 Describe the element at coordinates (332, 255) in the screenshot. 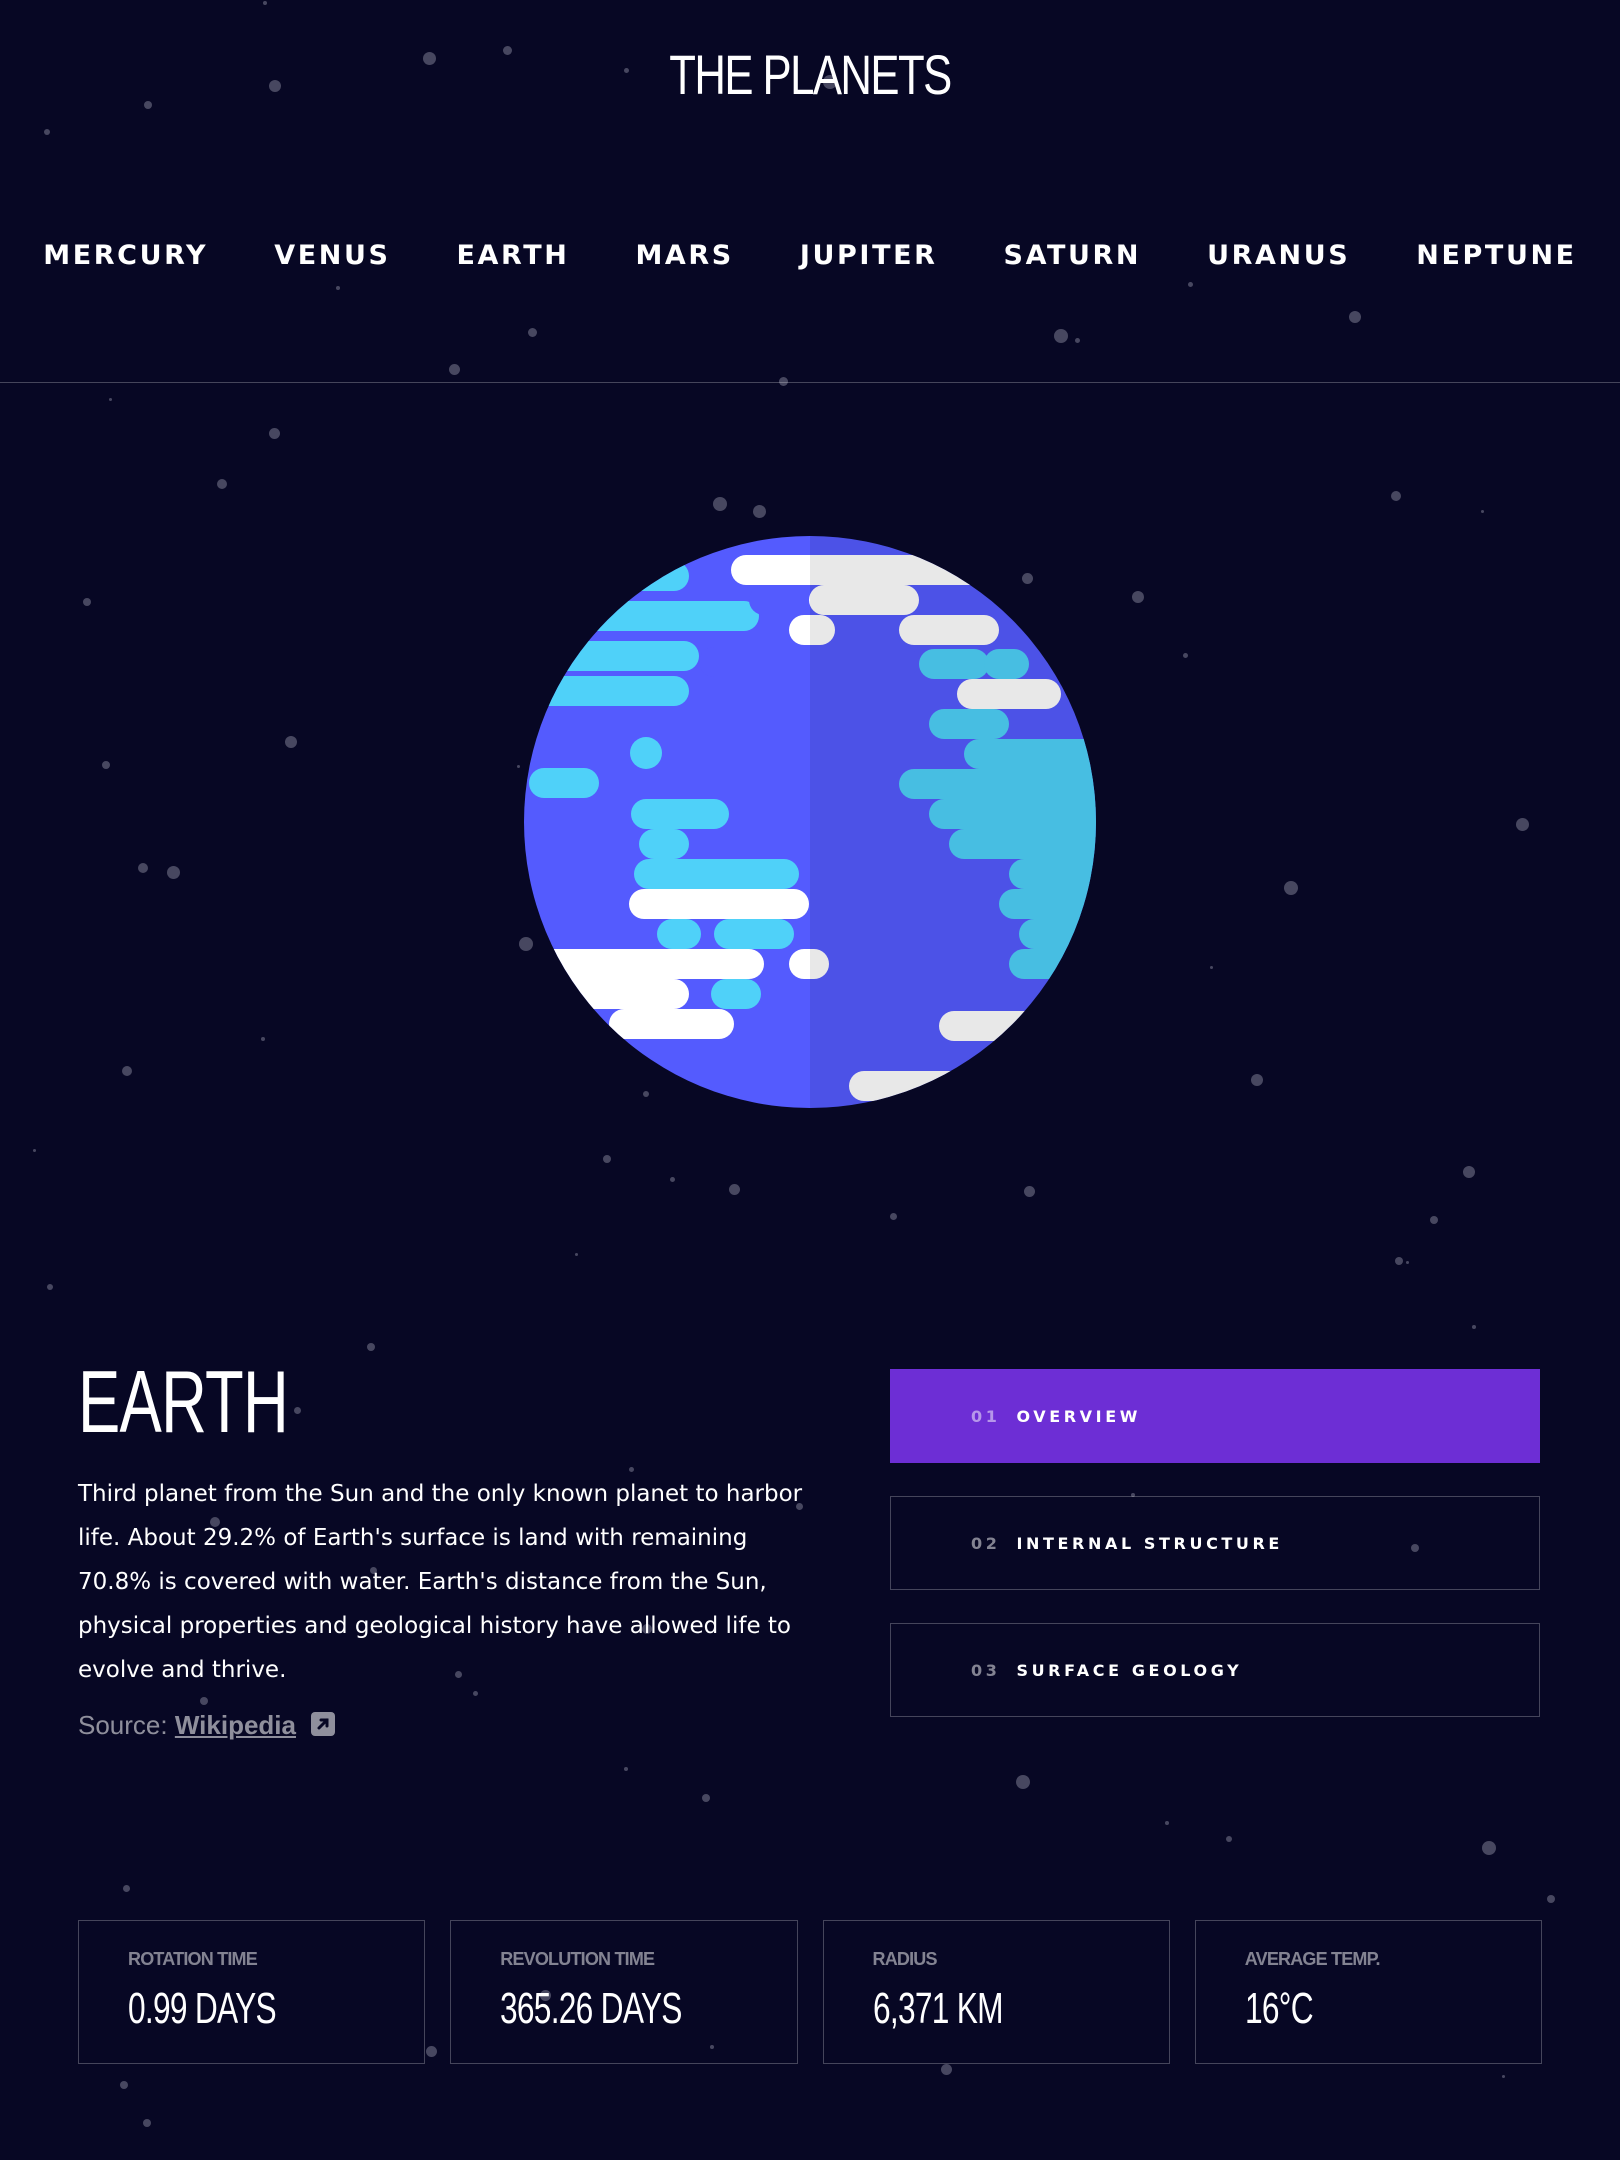

I see `nav-item-venus: VENUS` at that location.